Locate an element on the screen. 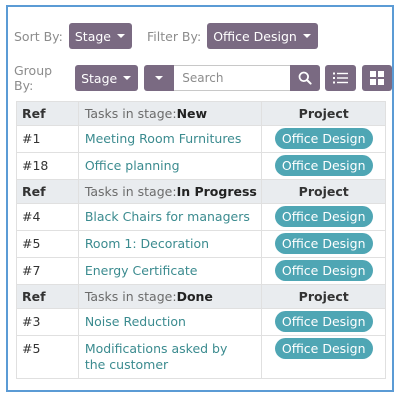 The width and height of the screenshot is (400, 400). search-button is located at coordinates (305, 78).